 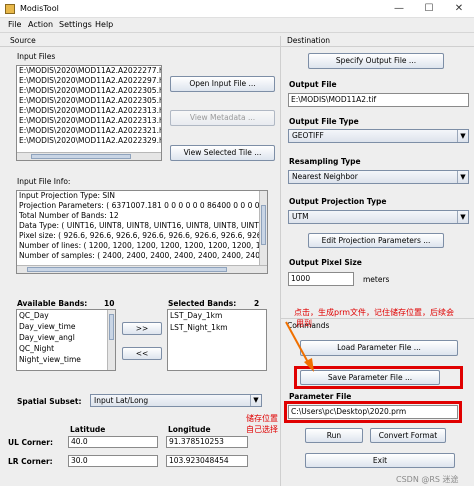 I want to click on lr-longitude-field: 103.923048454, so click(x=207, y=461).